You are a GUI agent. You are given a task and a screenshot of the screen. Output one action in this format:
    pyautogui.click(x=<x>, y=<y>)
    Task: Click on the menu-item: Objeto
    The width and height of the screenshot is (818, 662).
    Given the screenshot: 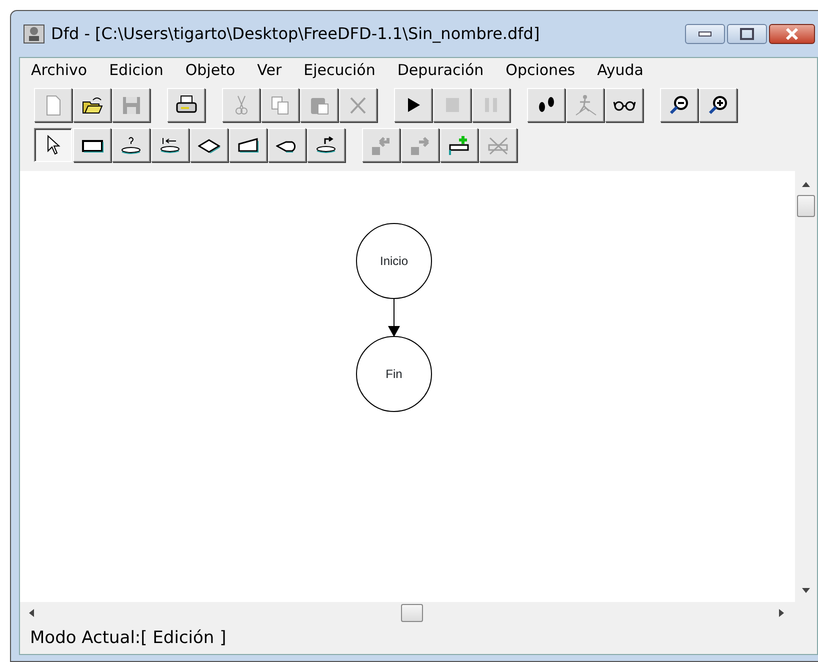 What is the action you would take?
    pyautogui.click(x=210, y=70)
    